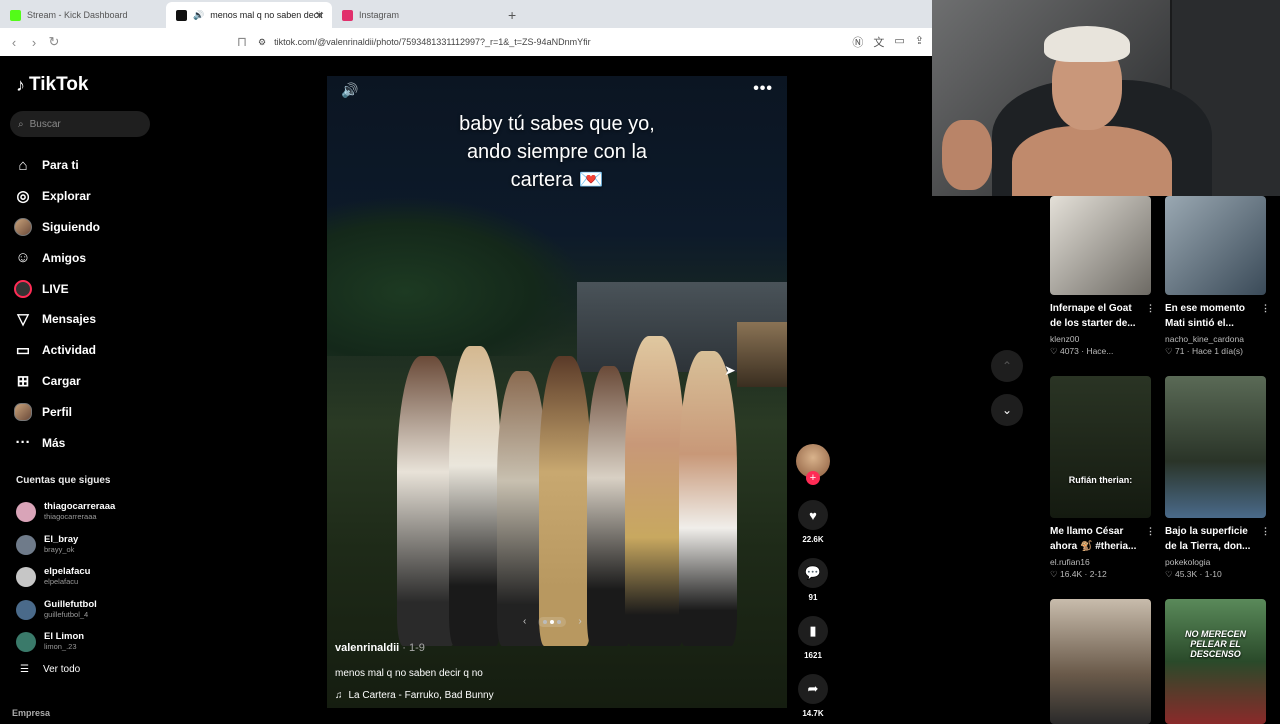 The image size is (1280, 724). I want to click on reader-icon: Ⓝ, so click(857, 42).